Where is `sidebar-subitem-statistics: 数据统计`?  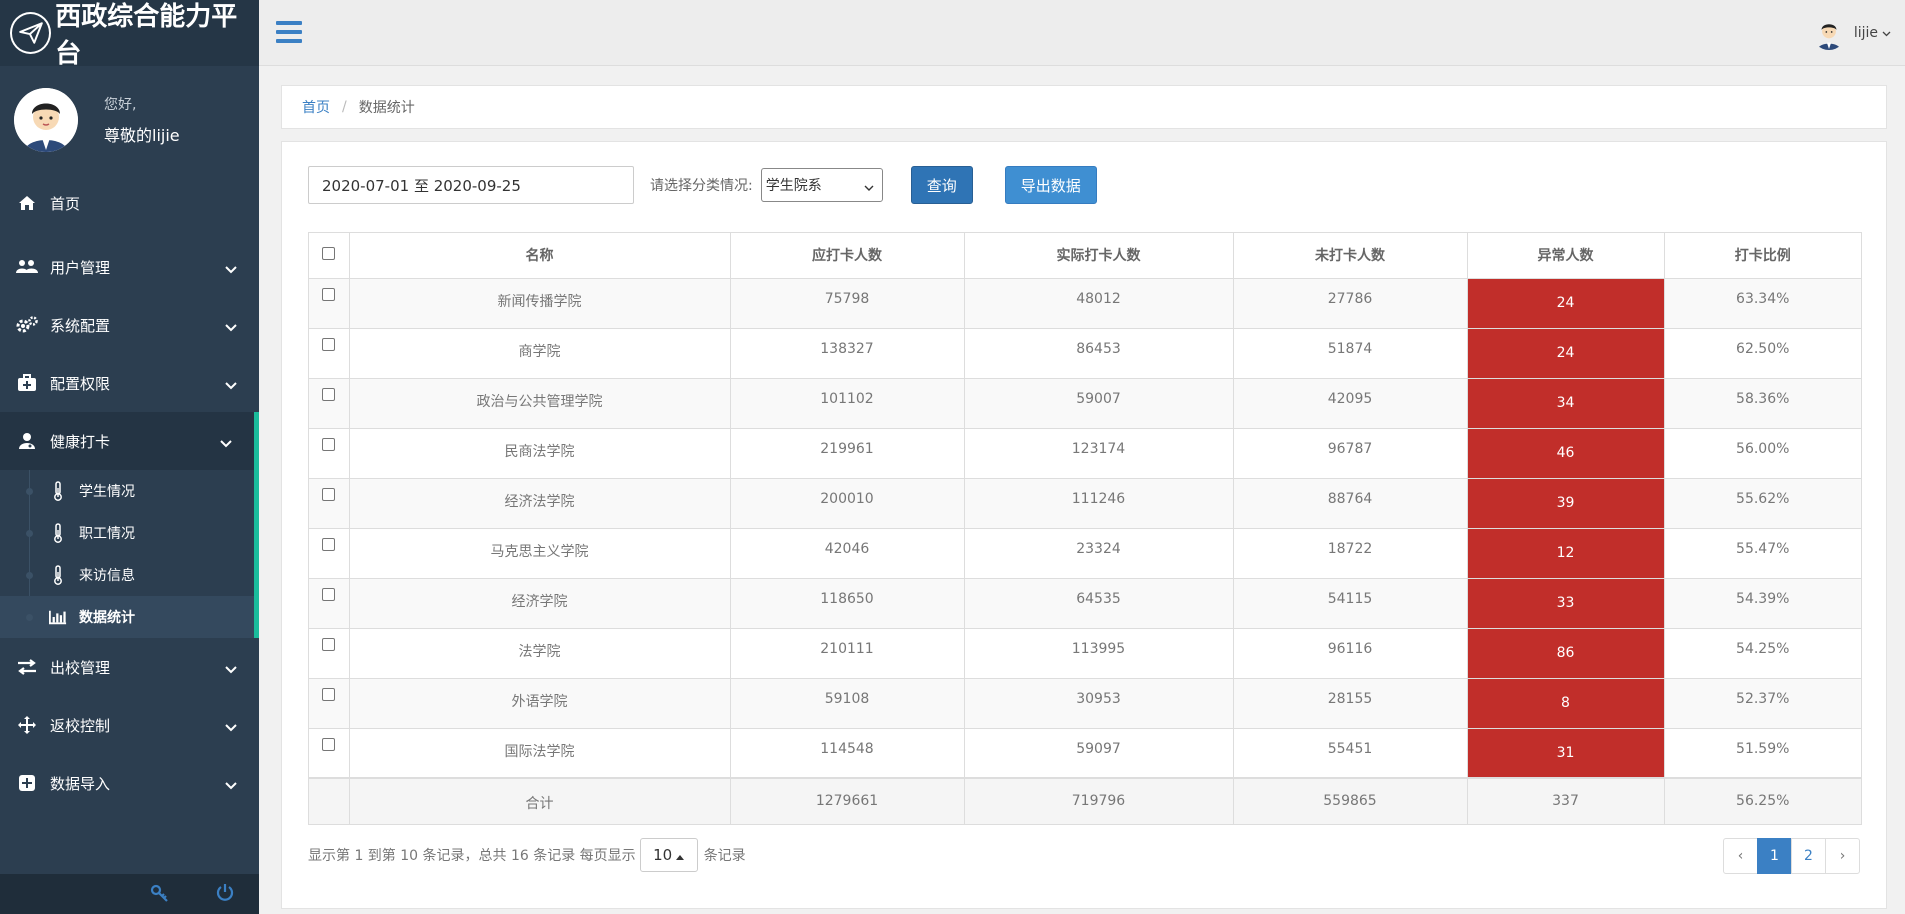
sidebar-subitem-statistics: 数据统计 is located at coordinates (127, 617).